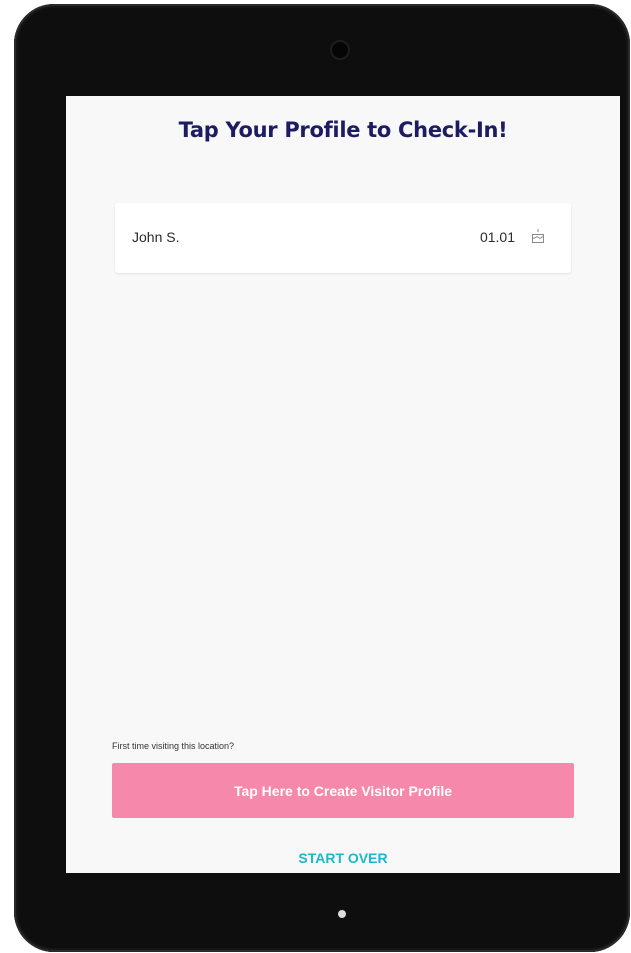  Describe the element at coordinates (538, 236) in the screenshot. I see `birthday-cake-icon` at that location.